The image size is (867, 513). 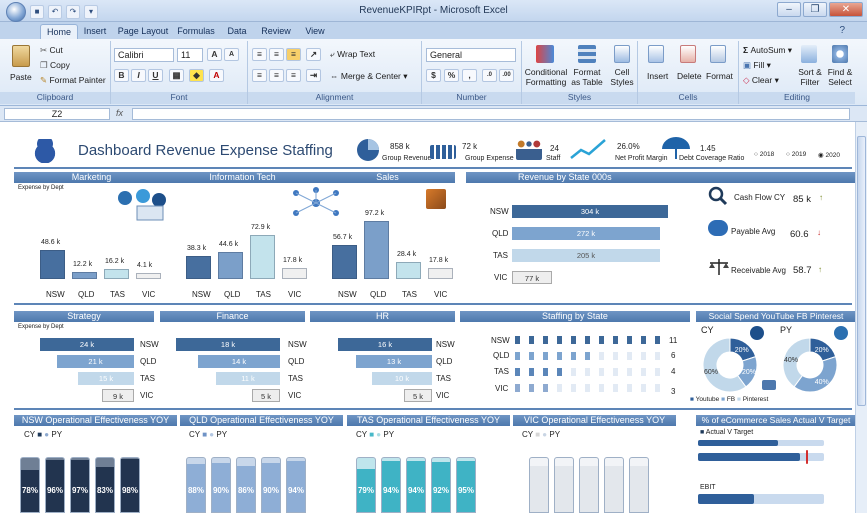 I want to click on tas-cylinder-4: 95%, so click(x=466, y=485).